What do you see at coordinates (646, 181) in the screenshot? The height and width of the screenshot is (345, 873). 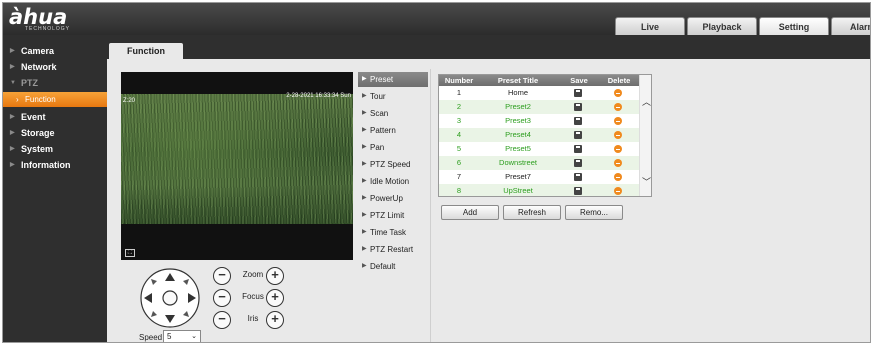 I see `chevron-down-icon: ﹀` at bounding box center [646, 181].